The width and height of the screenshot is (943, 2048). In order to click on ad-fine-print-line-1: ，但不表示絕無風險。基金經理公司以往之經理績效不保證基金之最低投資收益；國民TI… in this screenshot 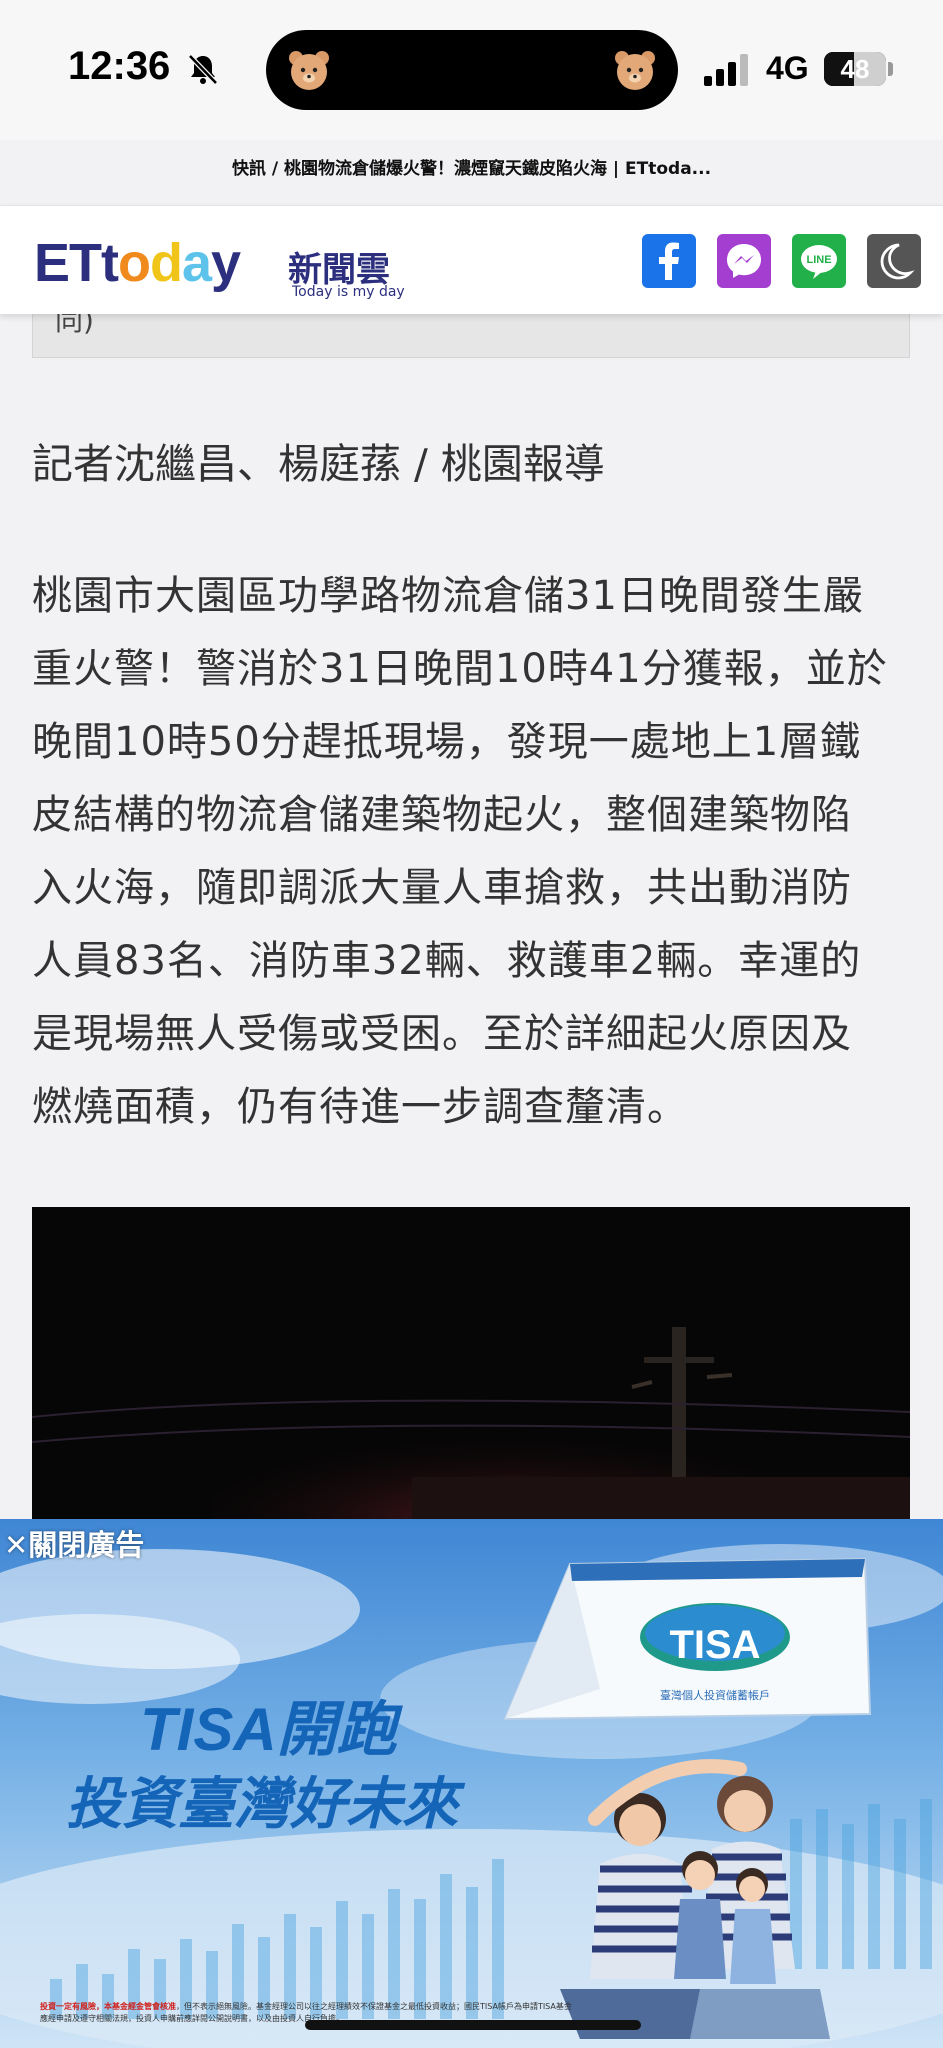, I will do `click(374, 2006)`.